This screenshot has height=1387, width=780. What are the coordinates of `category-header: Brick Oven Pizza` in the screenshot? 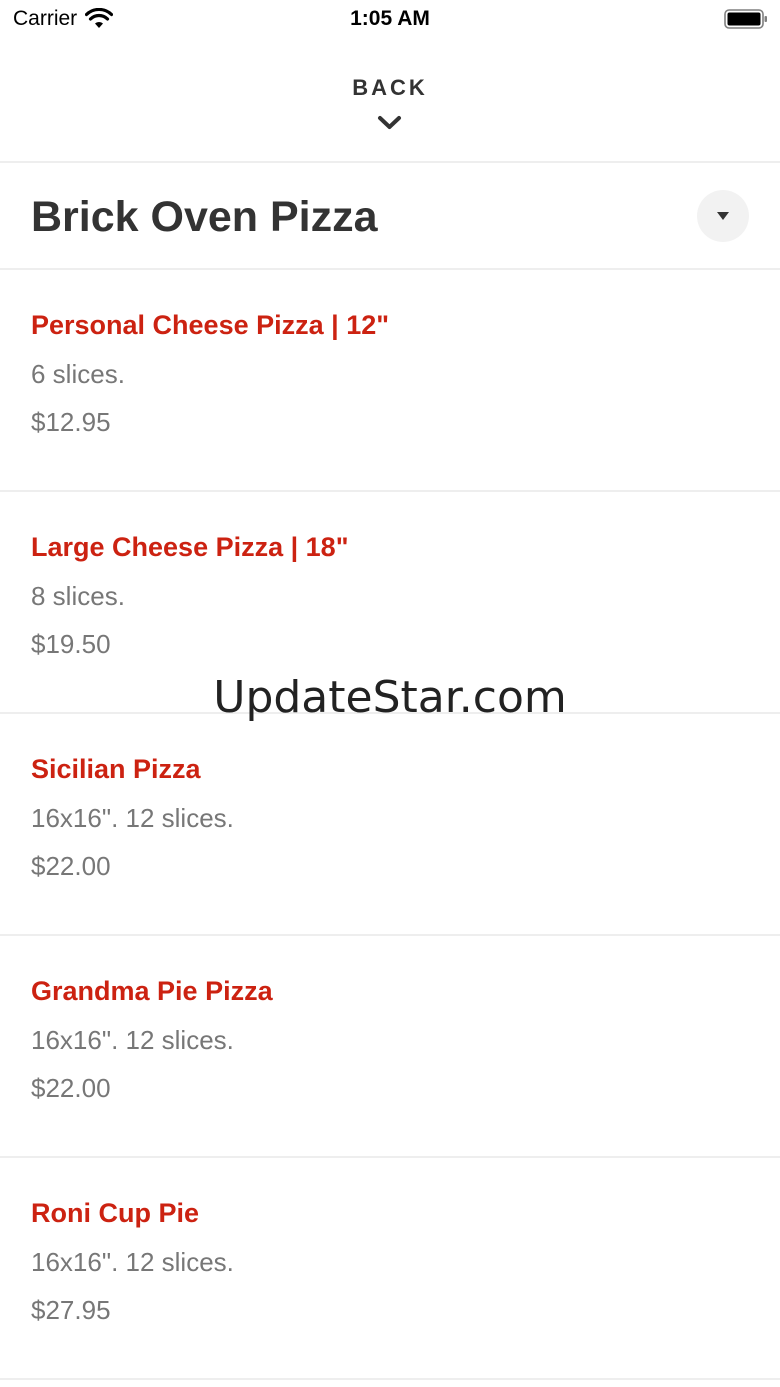 It's located at (390, 216).